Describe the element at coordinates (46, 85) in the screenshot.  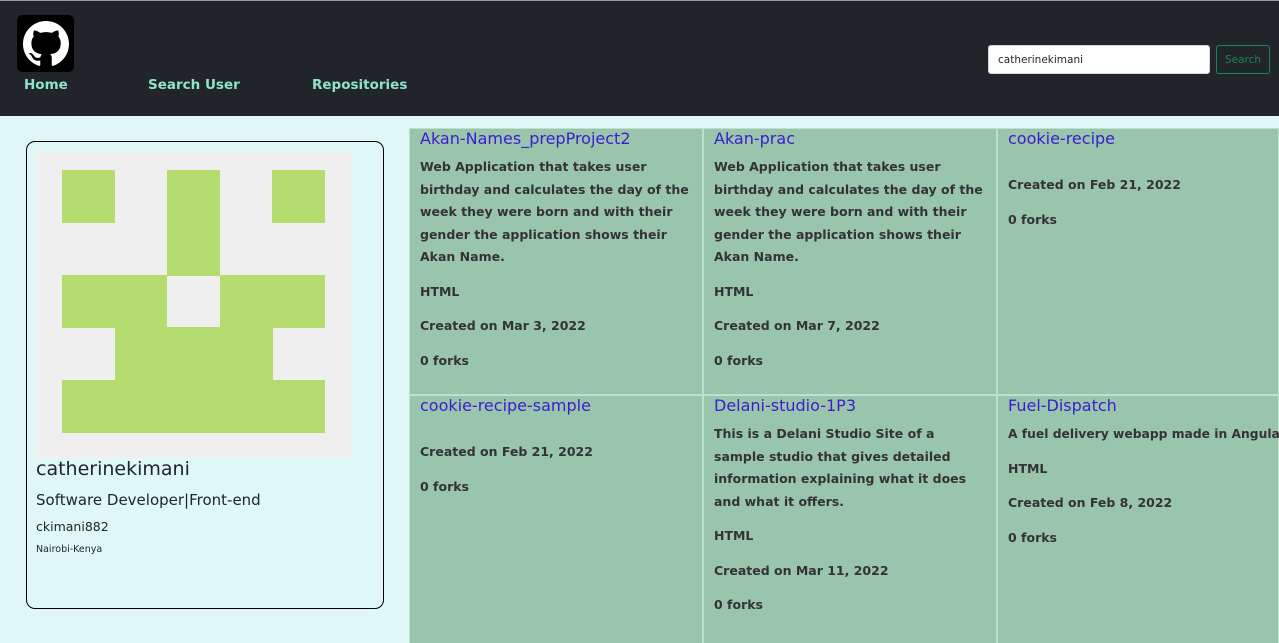
I see `nav-home-link: Home` at that location.